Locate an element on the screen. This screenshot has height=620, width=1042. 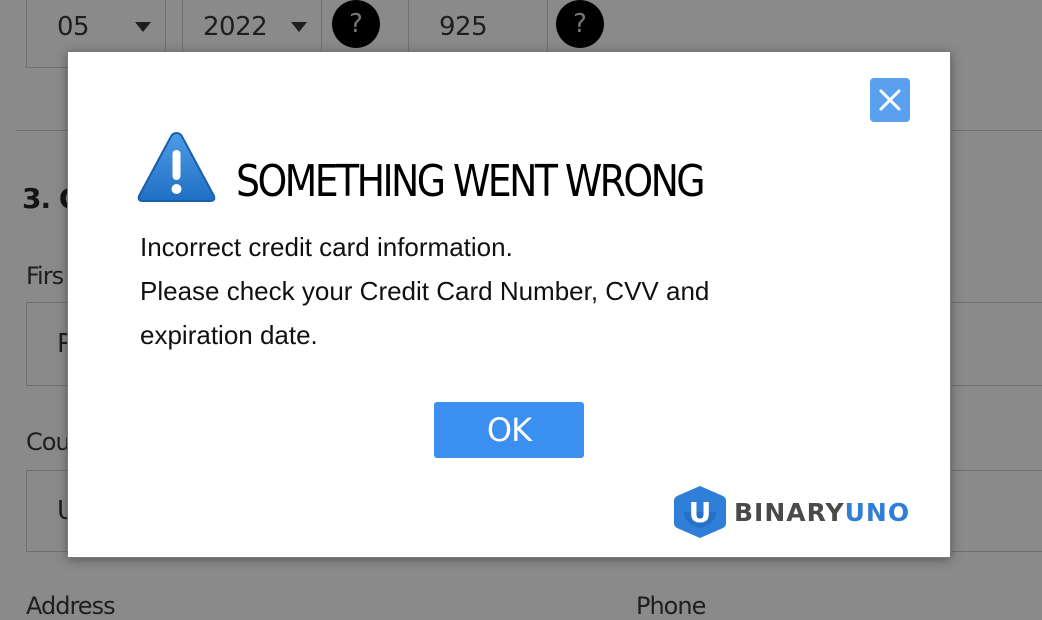
country-label: Cou is located at coordinates (48, 442).